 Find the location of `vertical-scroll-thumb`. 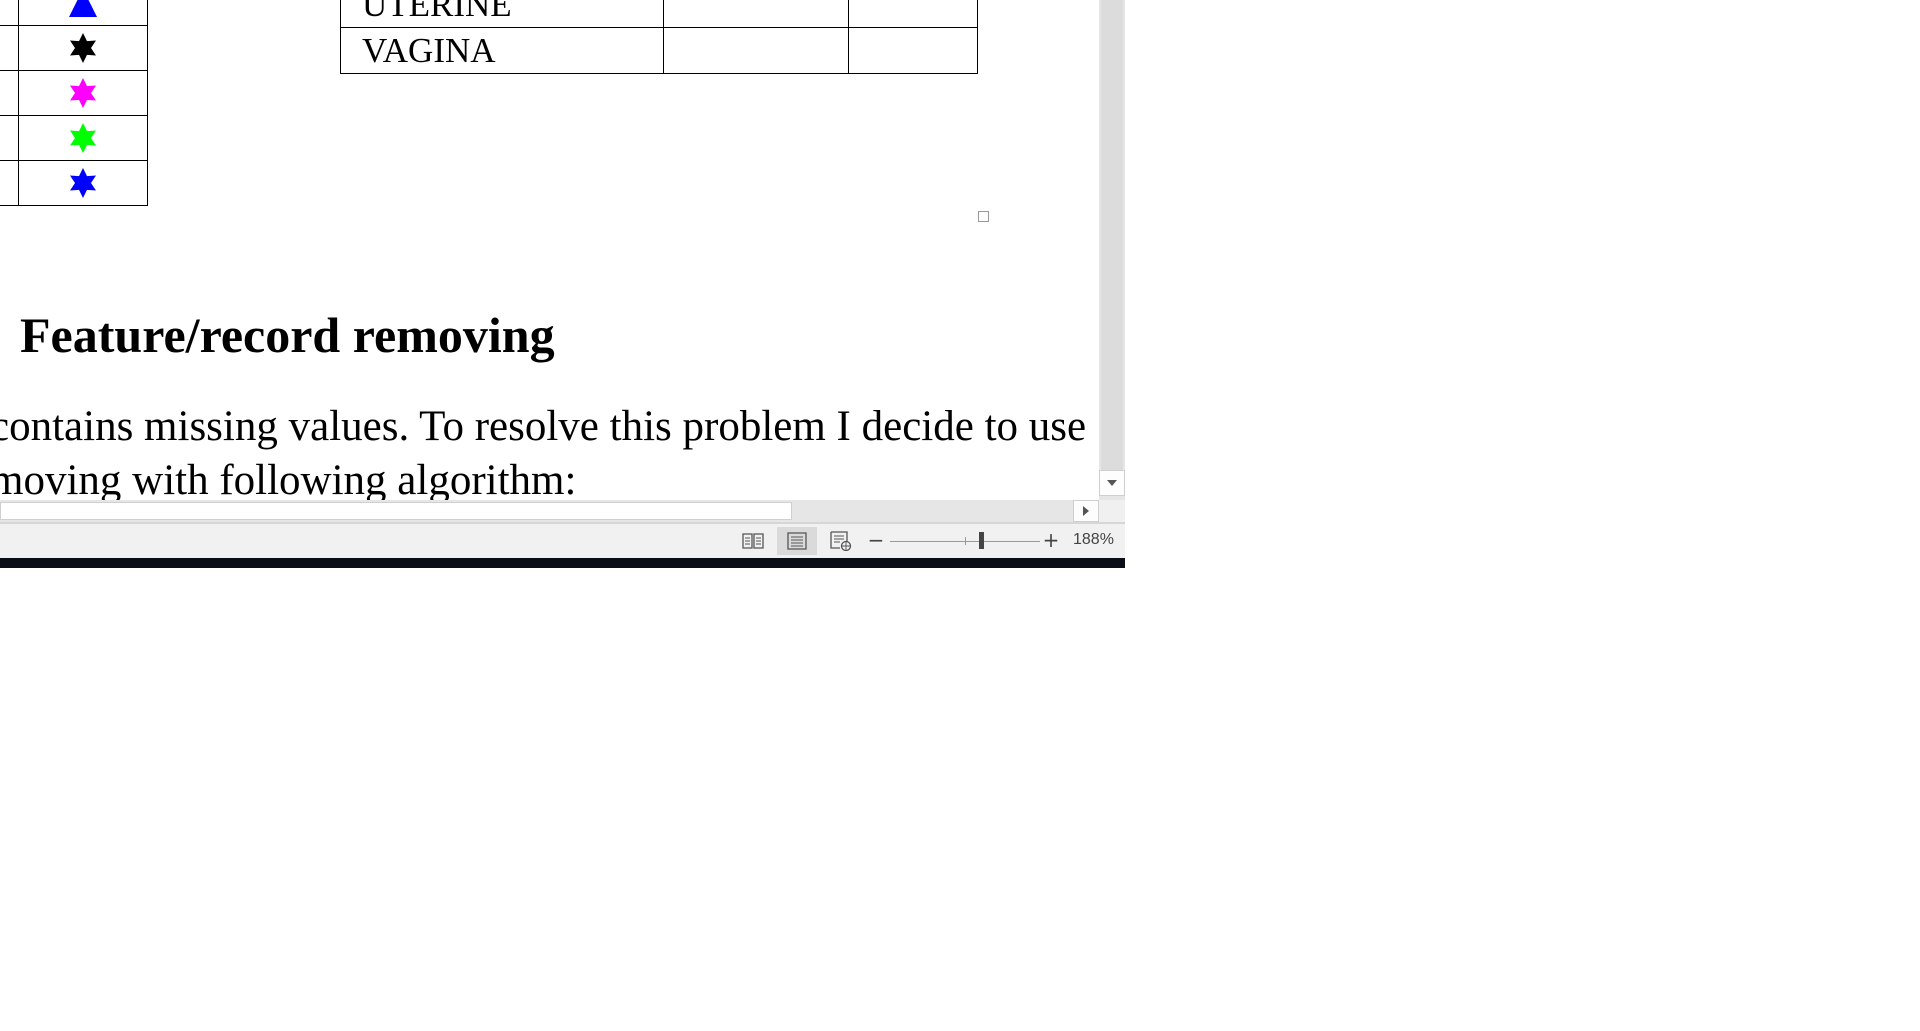

vertical-scroll-thumb is located at coordinates (1112, 235).